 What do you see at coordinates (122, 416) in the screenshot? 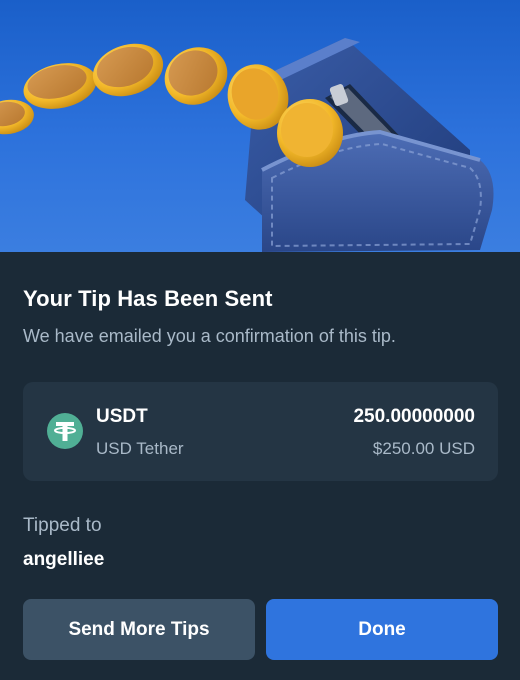
I see `token-symbol: USDT` at bounding box center [122, 416].